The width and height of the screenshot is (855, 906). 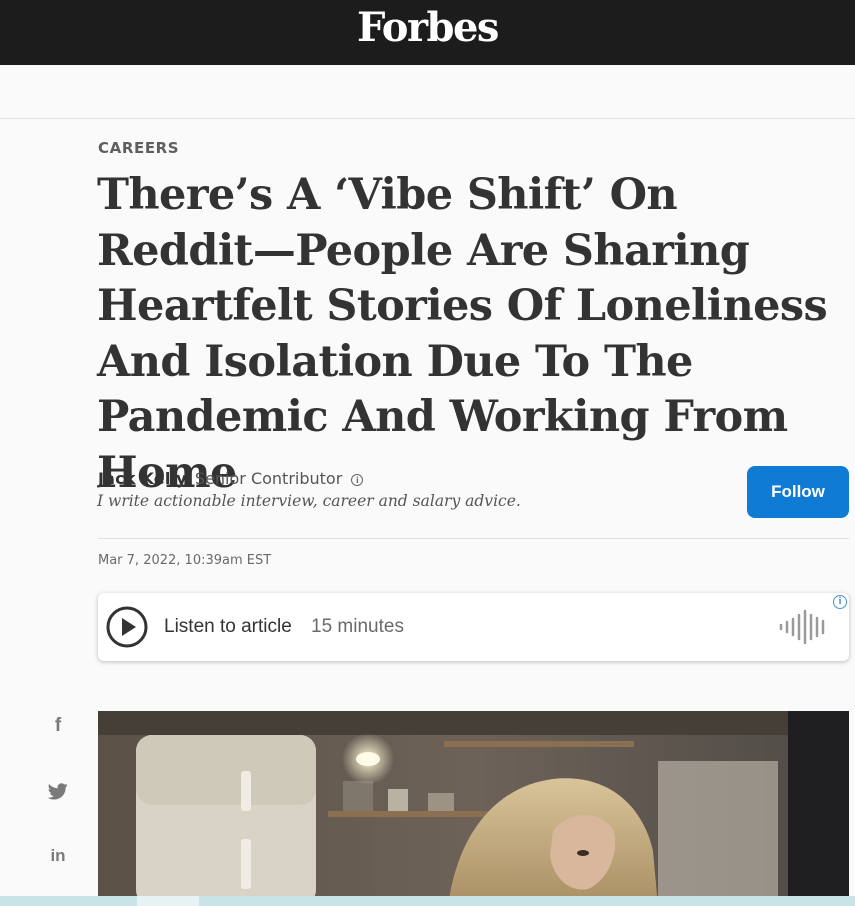 What do you see at coordinates (127, 627) in the screenshot?
I see `play-icon` at bounding box center [127, 627].